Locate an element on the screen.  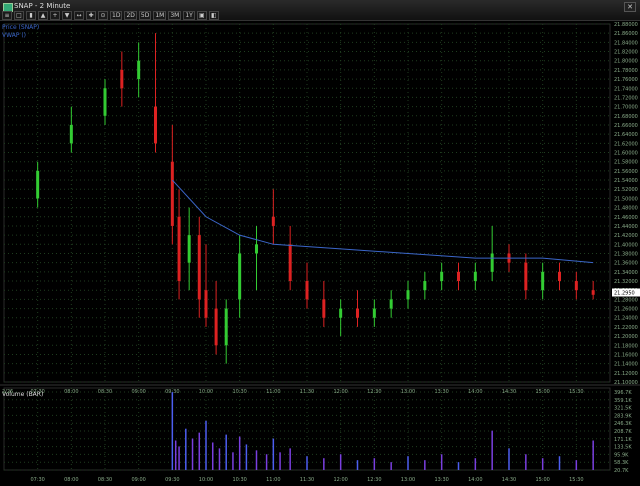
volume-time-axis-label: 11:30 is located at coordinates (307, 480).